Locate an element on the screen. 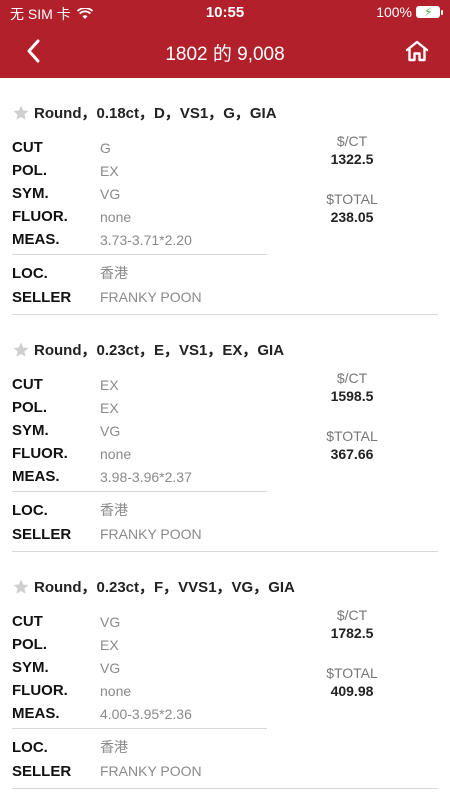  per-ct-value: 1322.5 is located at coordinates (352, 159).